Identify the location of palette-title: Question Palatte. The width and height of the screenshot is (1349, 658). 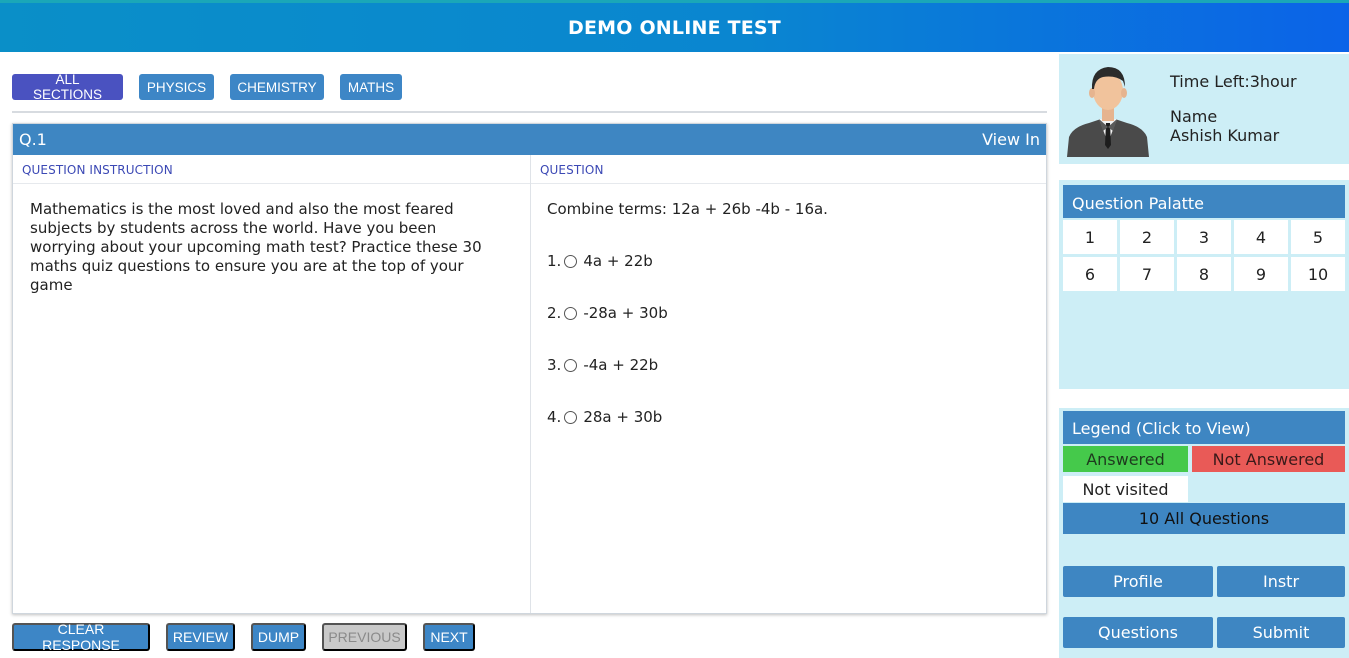
(1204, 201).